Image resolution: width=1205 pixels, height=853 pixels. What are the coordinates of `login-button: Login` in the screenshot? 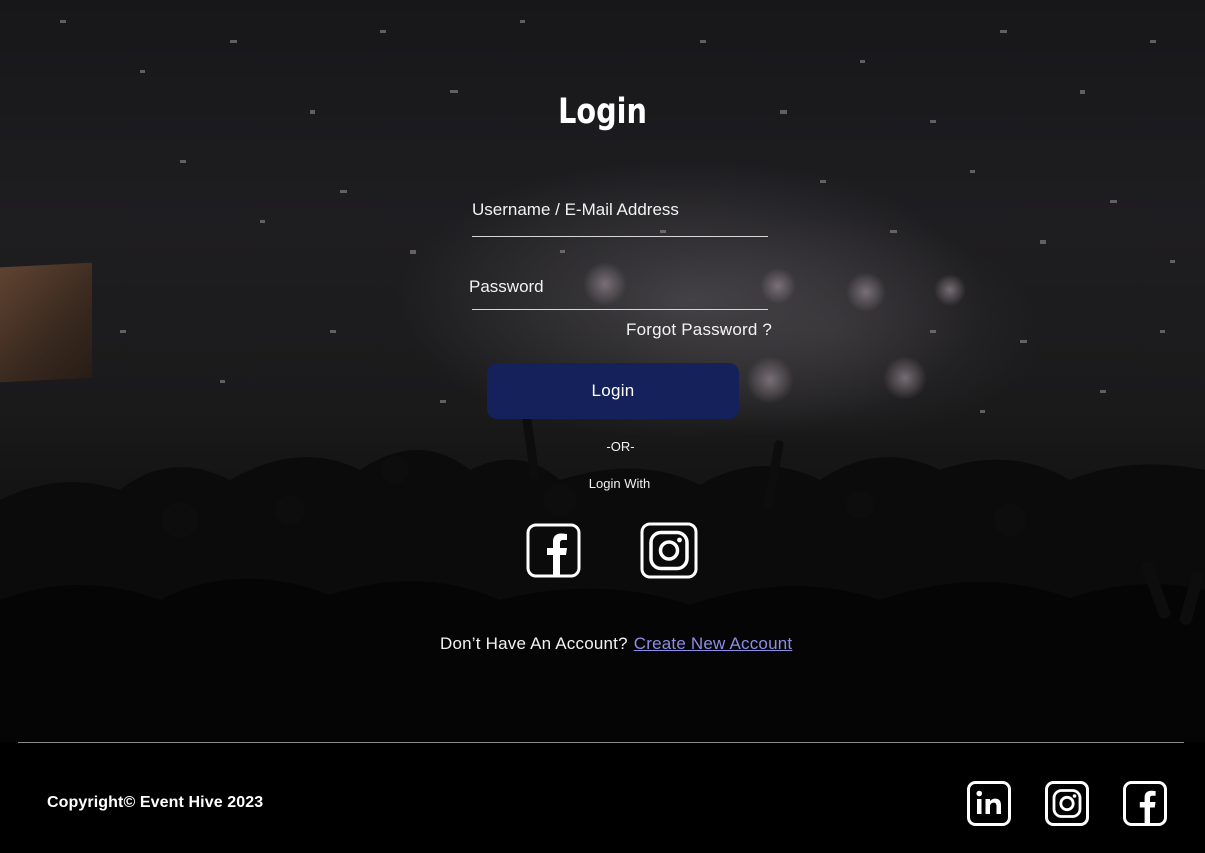 It's located at (613, 391).